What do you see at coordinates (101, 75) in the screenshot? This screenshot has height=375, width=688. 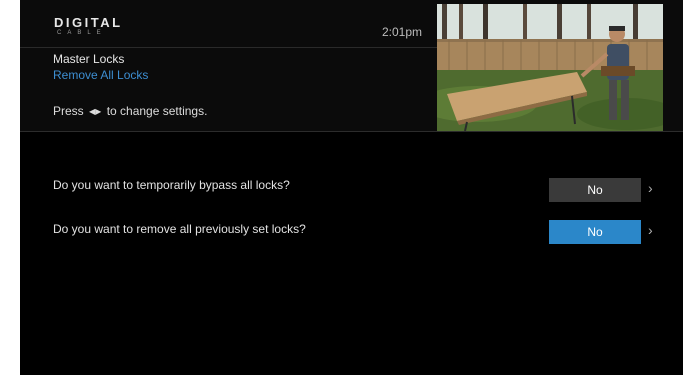 I see `page-title: Remove All Locks` at bounding box center [101, 75].